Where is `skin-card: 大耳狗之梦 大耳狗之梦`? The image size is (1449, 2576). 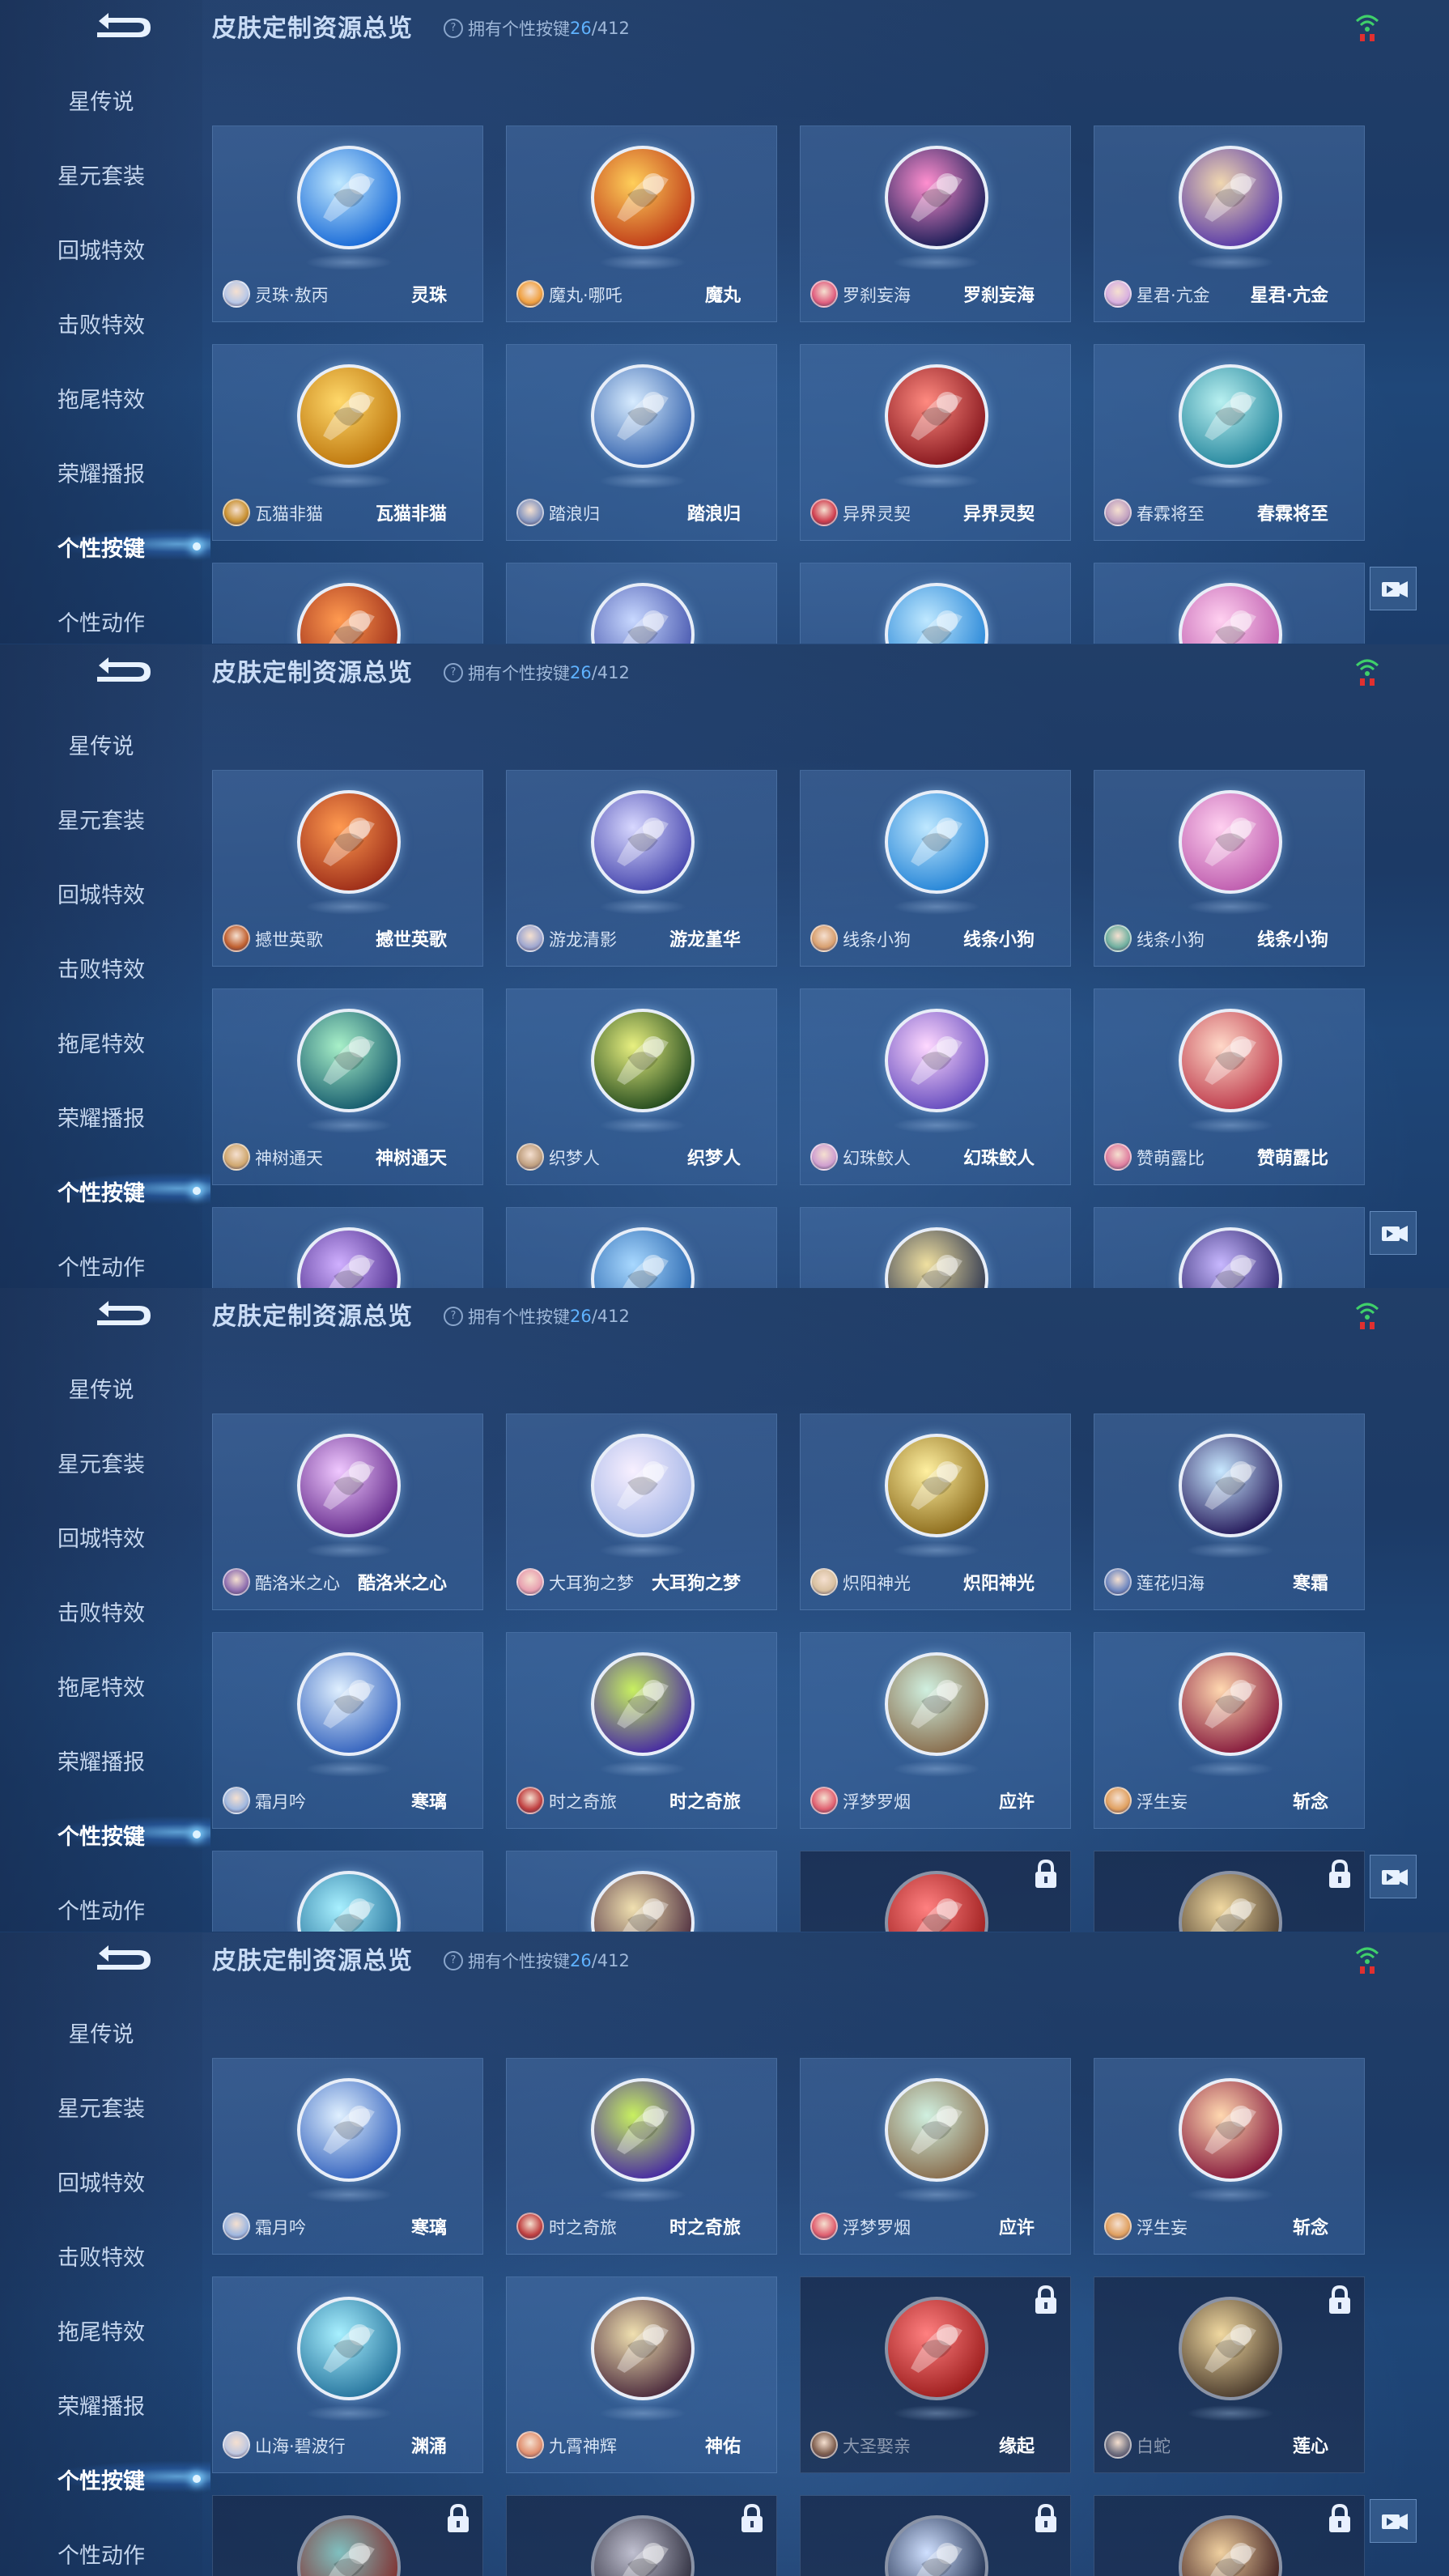 skin-card: 大耳狗之梦 大耳狗之梦 is located at coordinates (641, 1511).